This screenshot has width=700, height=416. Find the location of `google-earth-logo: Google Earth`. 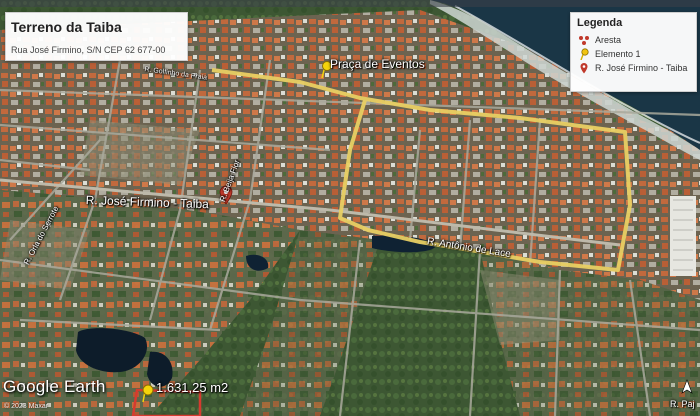

google-earth-logo: Google Earth is located at coordinates (54, 386).